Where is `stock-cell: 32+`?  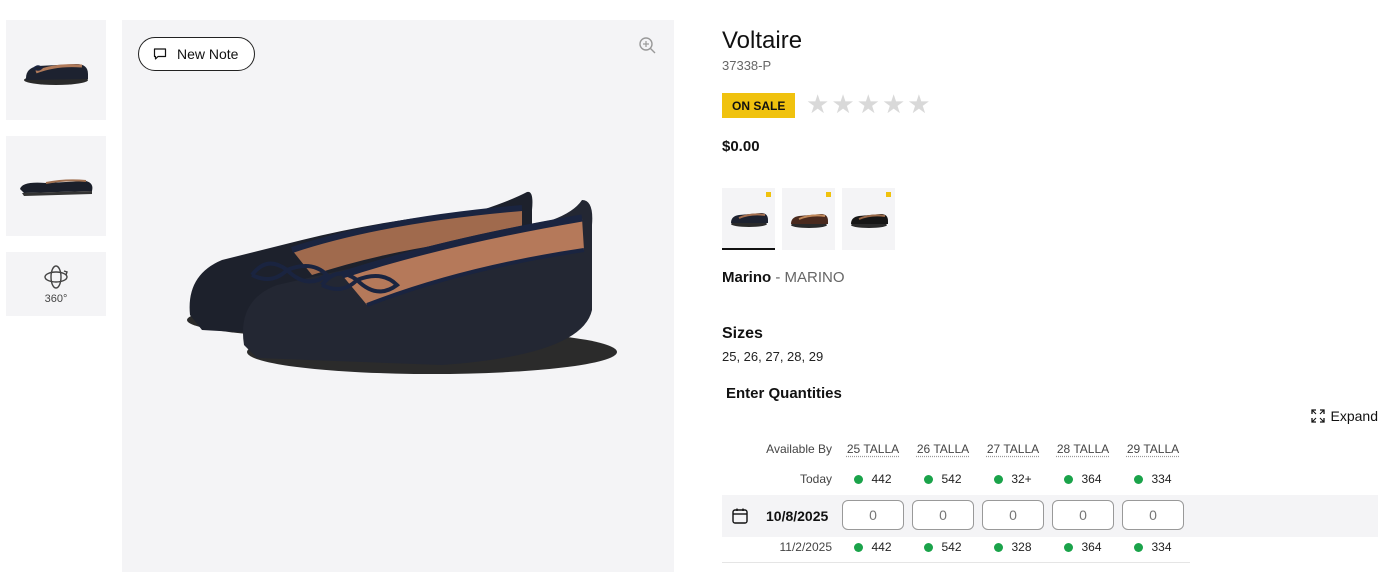 stock-cell: 32+ is located at coordinates (1013, 479).